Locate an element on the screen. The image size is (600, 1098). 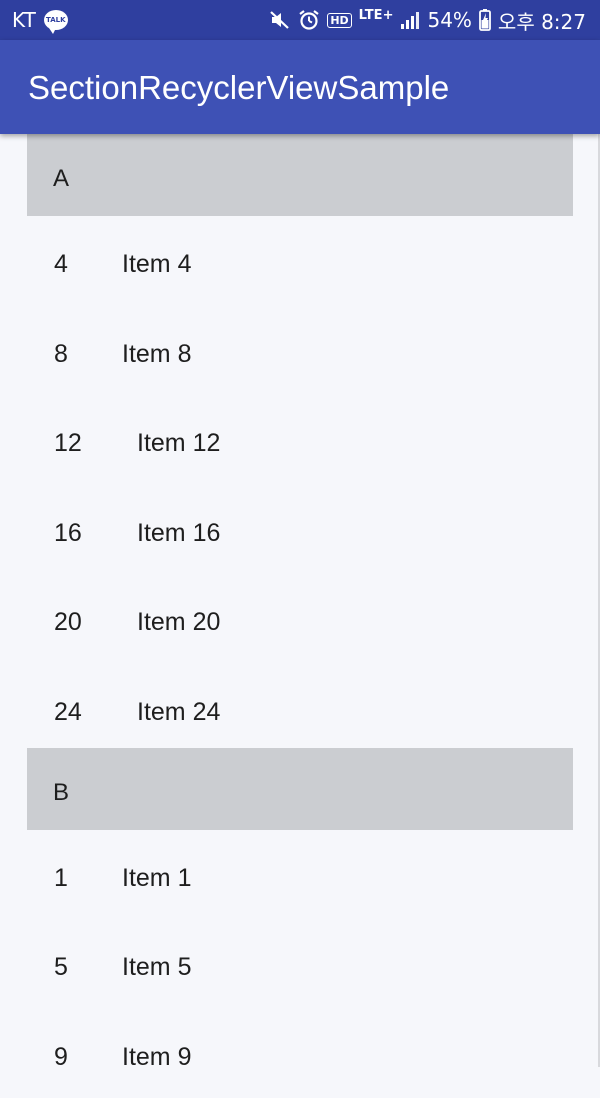
item-number: 5 is located at coordinates (61, 967).